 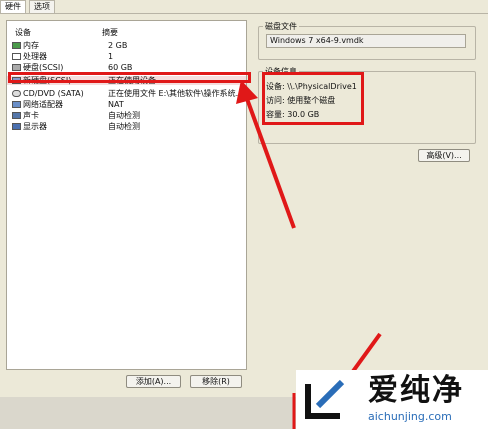 What do you see at coordinates (270, 162) in the screenshot?
I see `annotation-arrow-line` at bounding box center [270, 162].